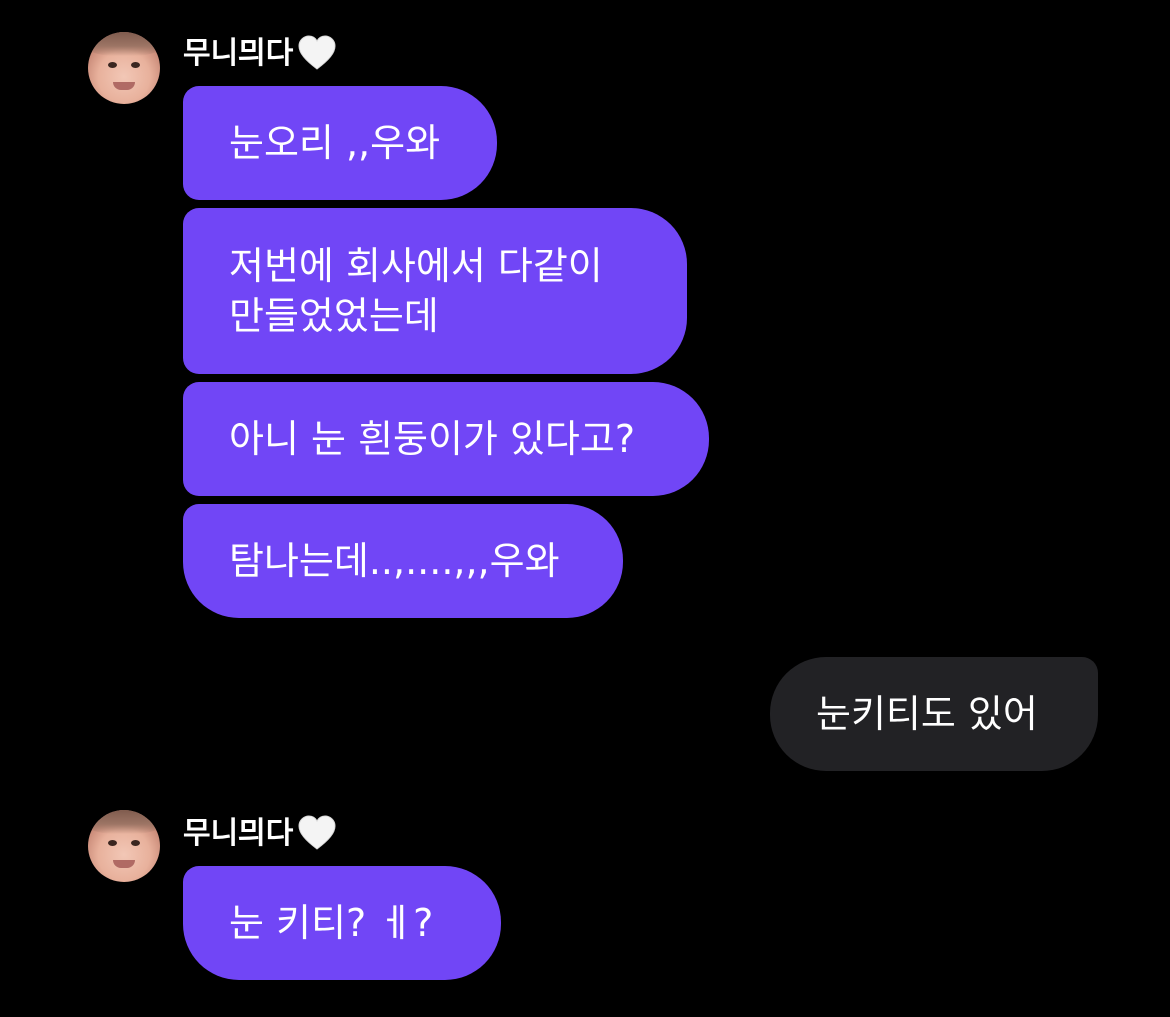 This screenshot has width=1170, height=1017. I want to click on incoming-message-bubble: 저번에 회사에서 다같이 만들었었는데, so click(435, 291).